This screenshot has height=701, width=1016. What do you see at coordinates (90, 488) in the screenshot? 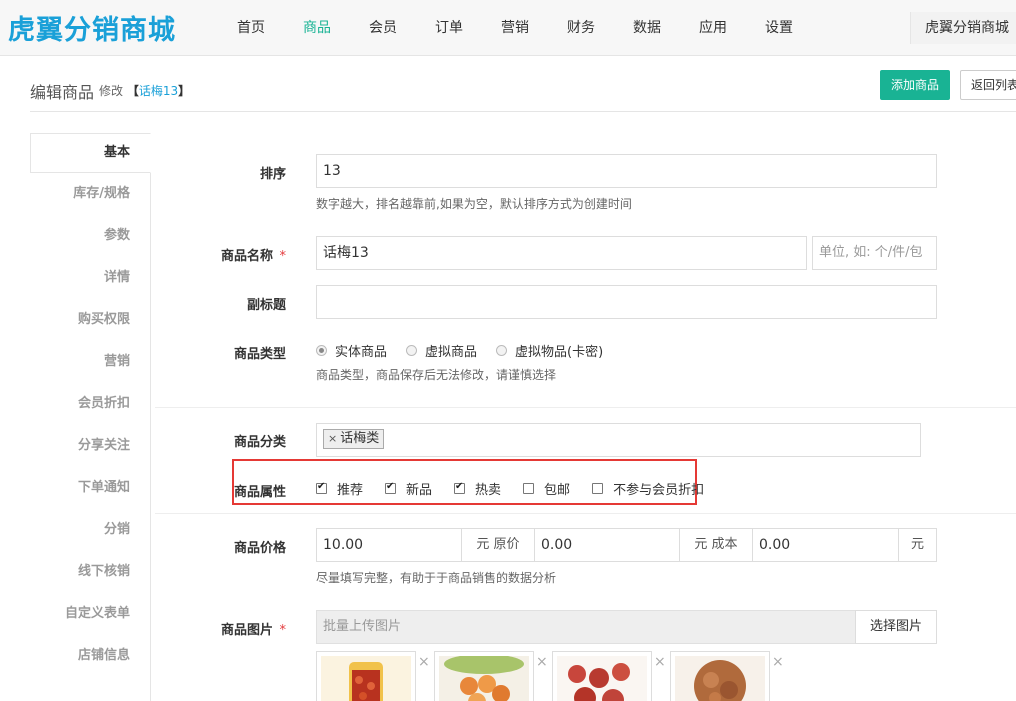
I see `tab-order-notice: 下单通知` at bounding box center [90, 488].